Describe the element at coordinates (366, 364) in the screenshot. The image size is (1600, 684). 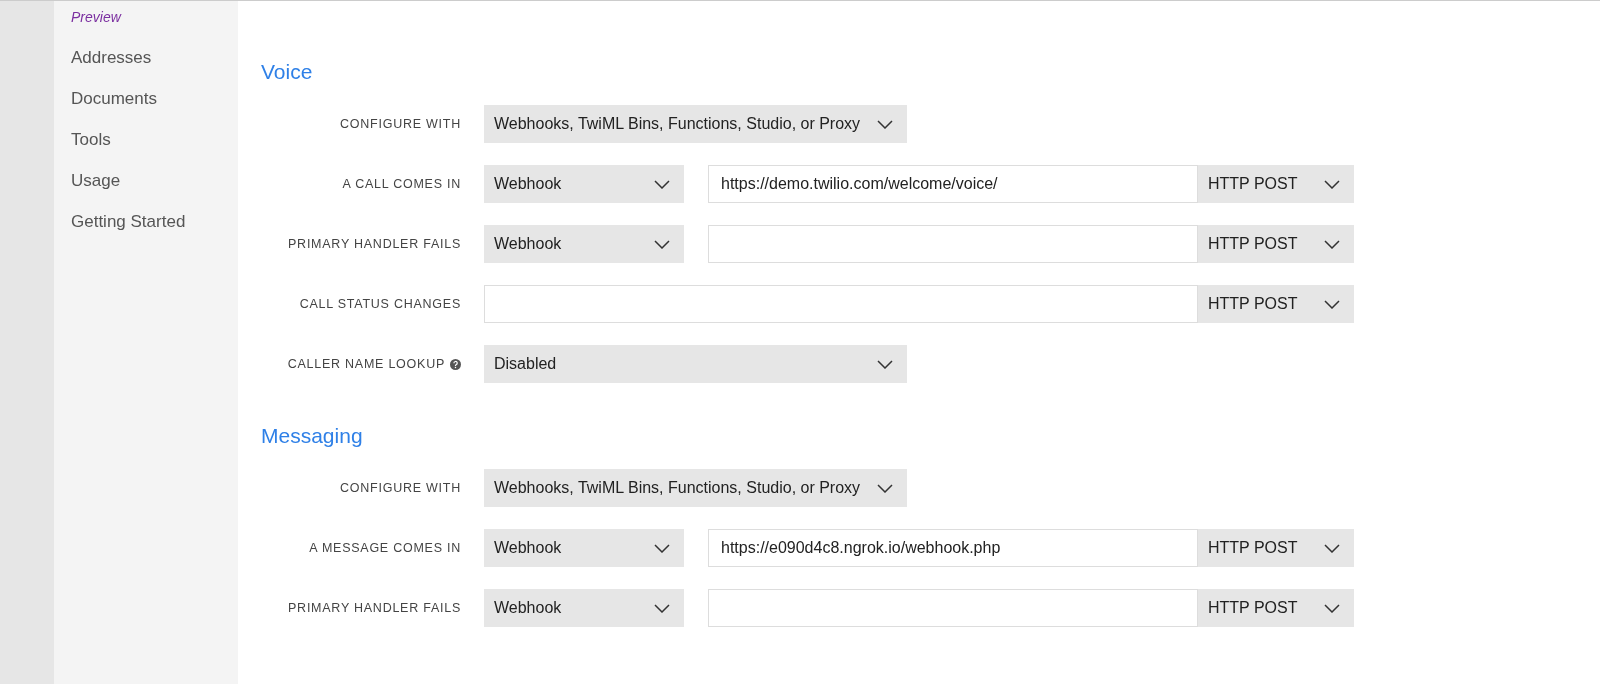
I see `field-label: CALLER NAME LOOKUP` at that location.